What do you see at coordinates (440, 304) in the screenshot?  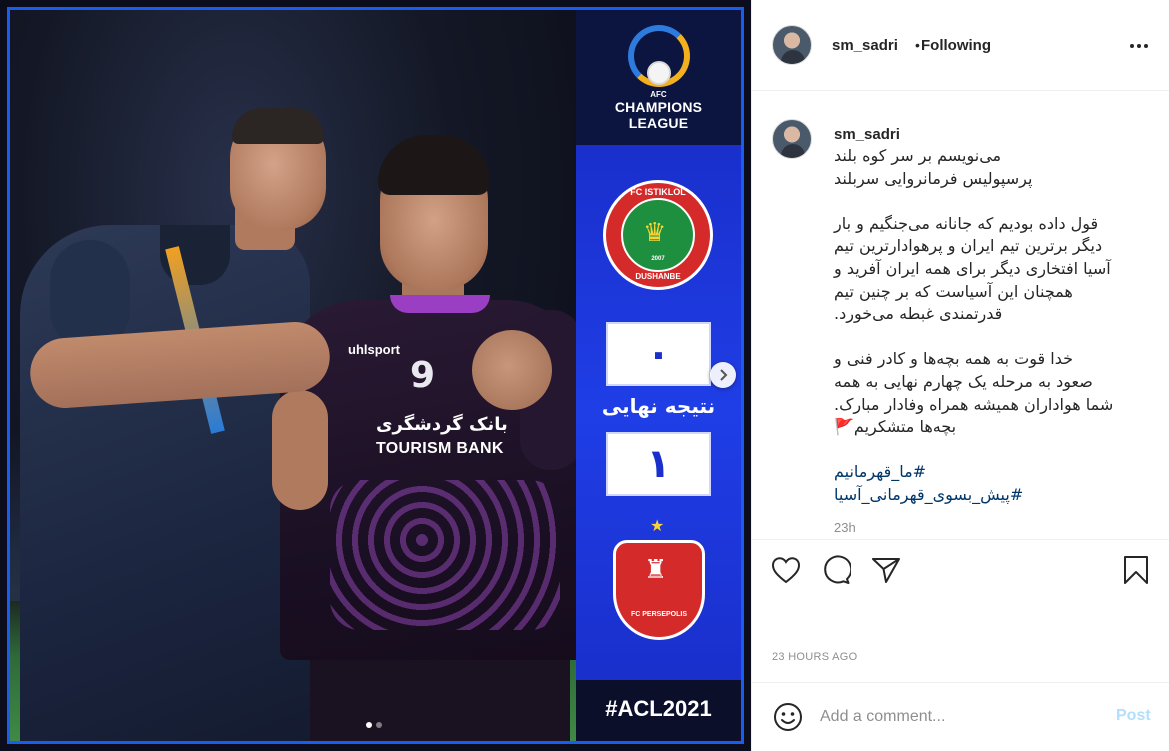 I see `shirt-collar-trim` at bounding box center [440, 304].